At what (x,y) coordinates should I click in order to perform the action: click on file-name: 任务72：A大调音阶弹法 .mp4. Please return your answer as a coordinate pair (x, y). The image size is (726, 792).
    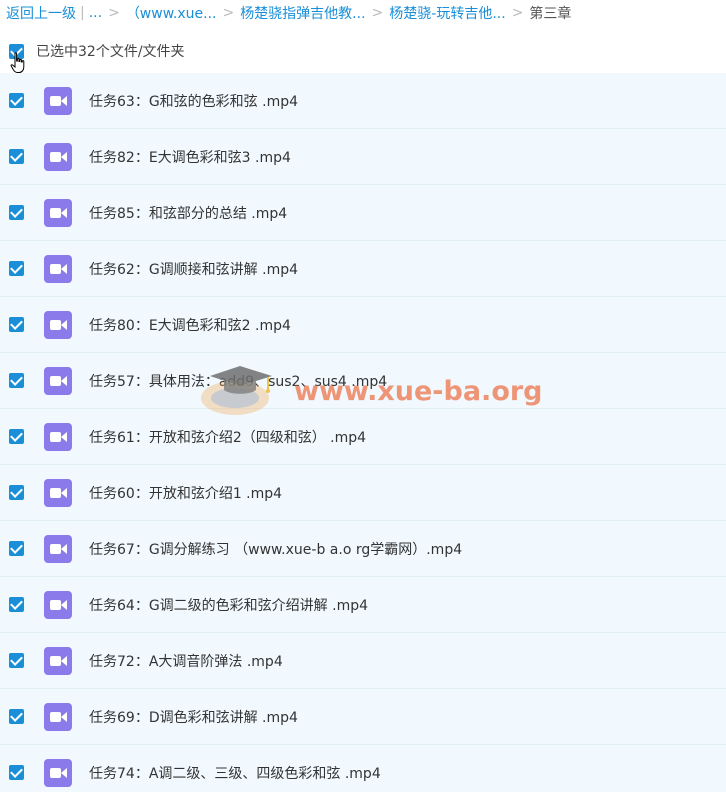
    Looking at the image, I should click on (186, 661).